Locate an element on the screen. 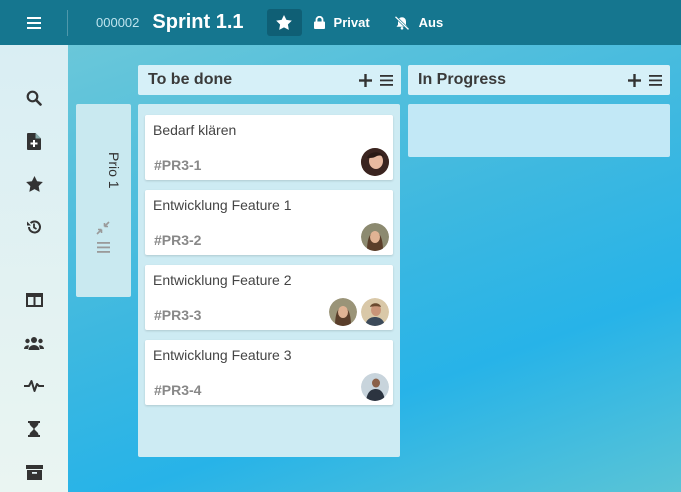 Image resolution: width=681 pixels, height=492 pixels. card-id: #PR3-1 is located at coordinates (178, 165).